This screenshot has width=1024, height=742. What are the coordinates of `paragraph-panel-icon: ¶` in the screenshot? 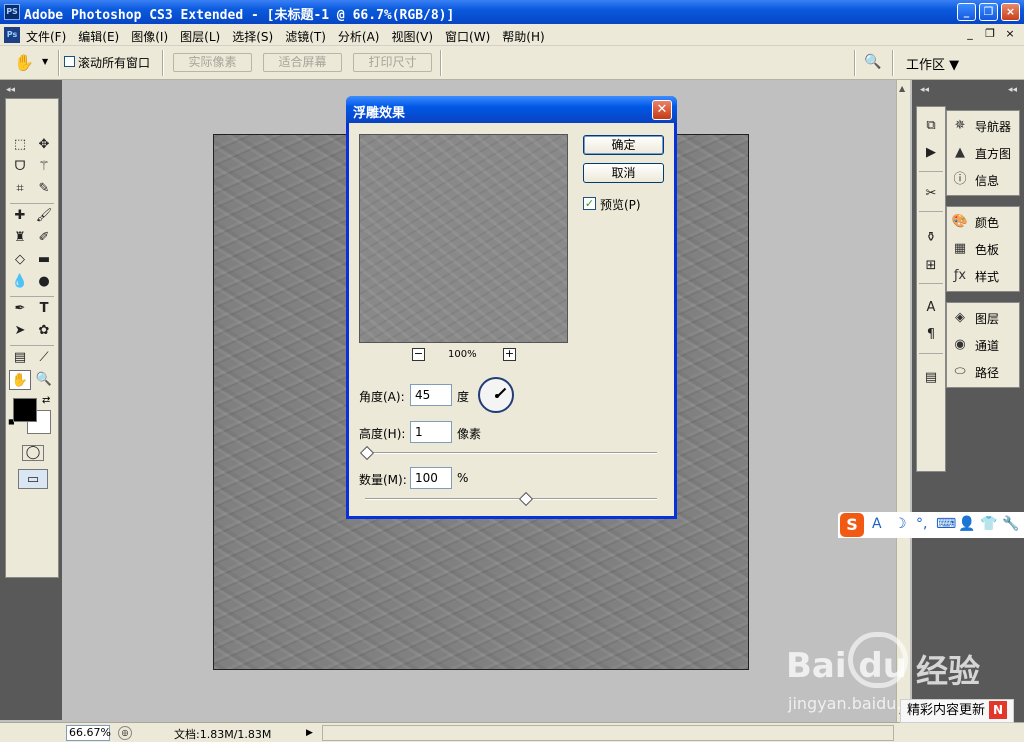 It's located at (931, 335).